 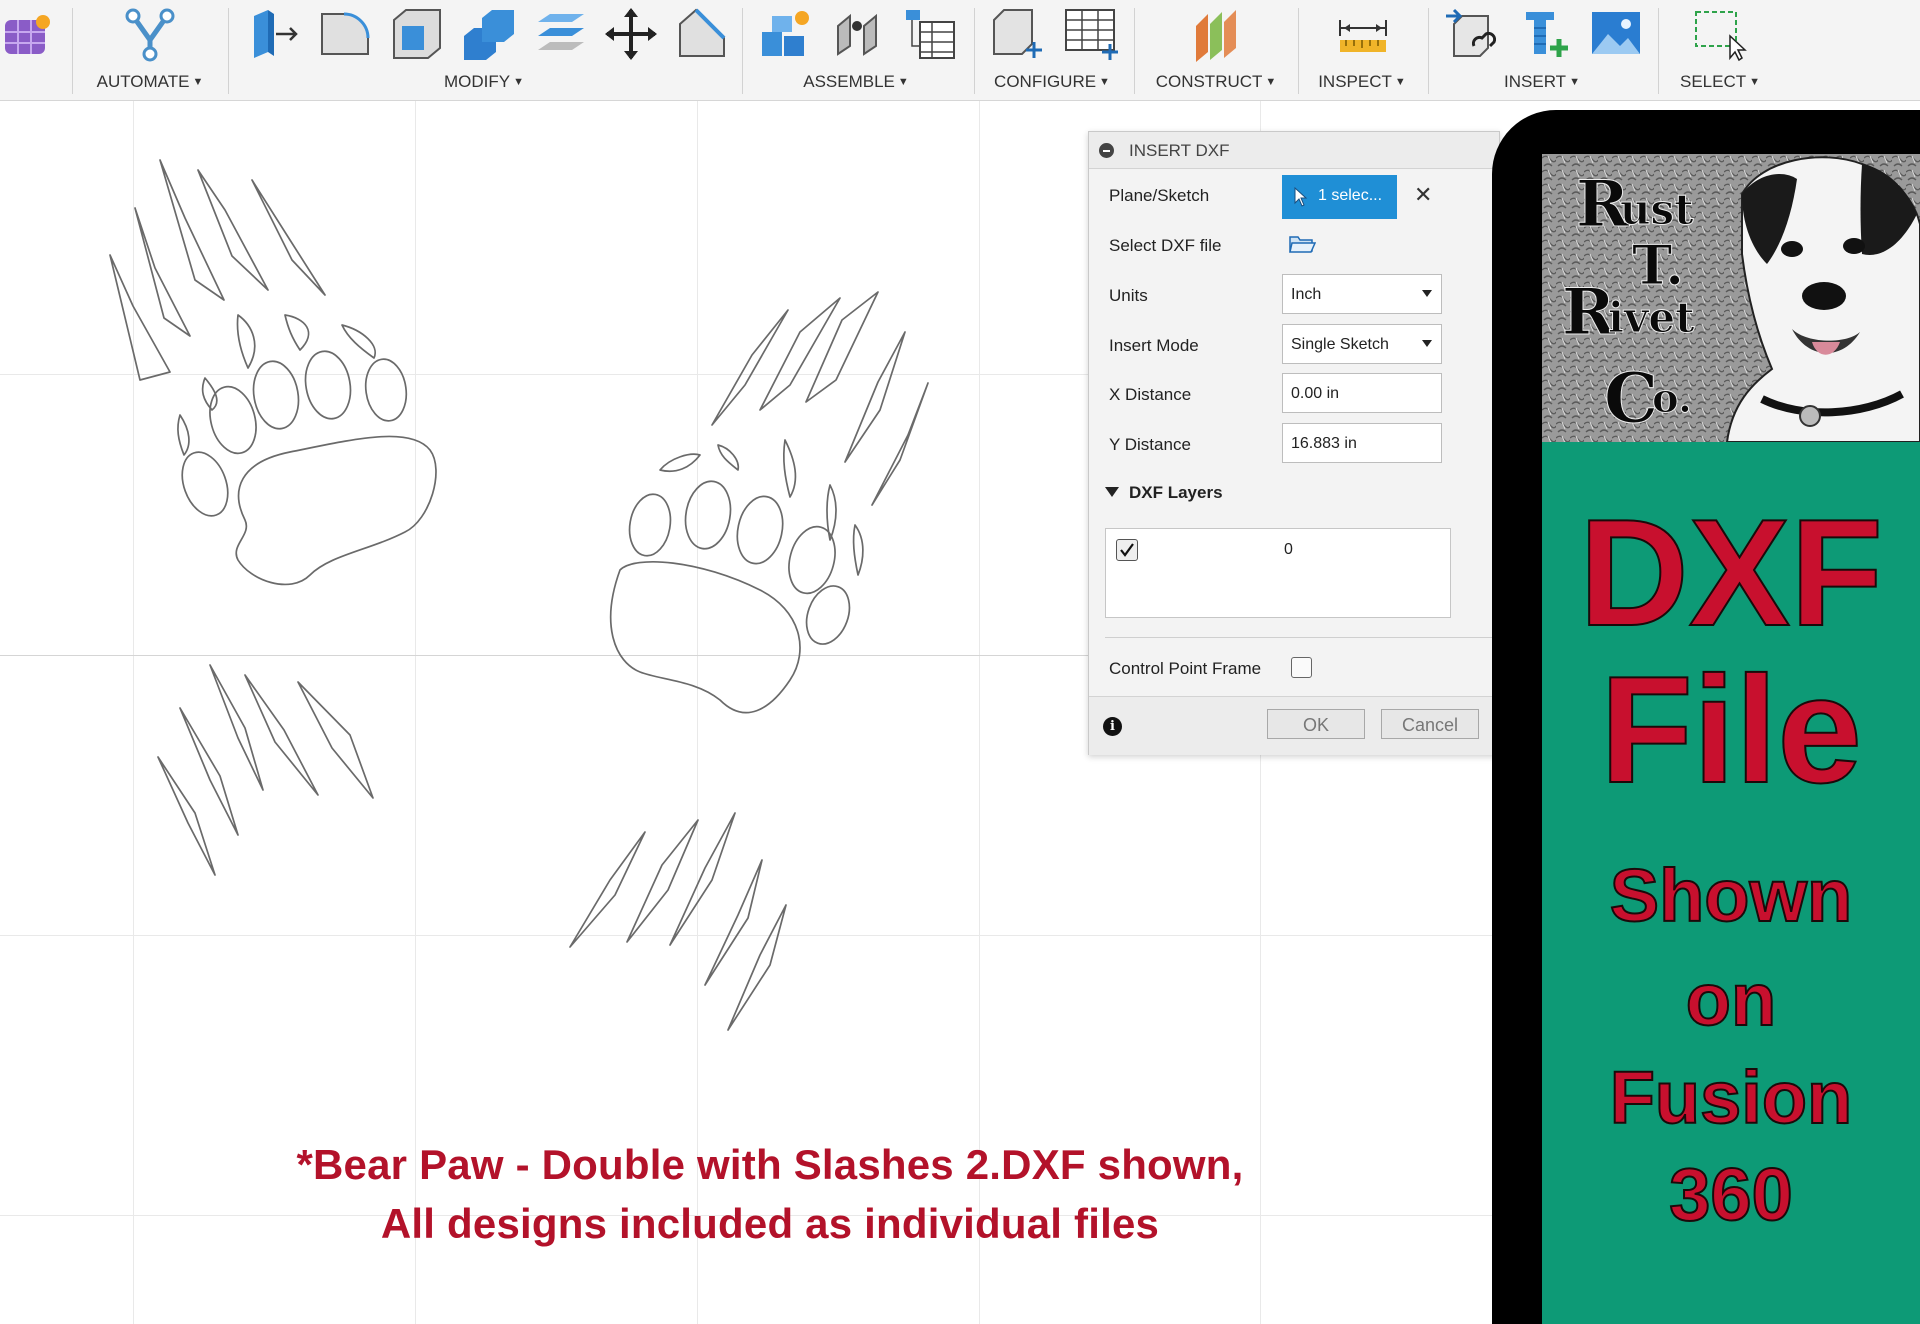 What do you see at coordinates (1731, 999) in the screenshot?
I see `promo-line: on` at bounding box center [1731, 999].